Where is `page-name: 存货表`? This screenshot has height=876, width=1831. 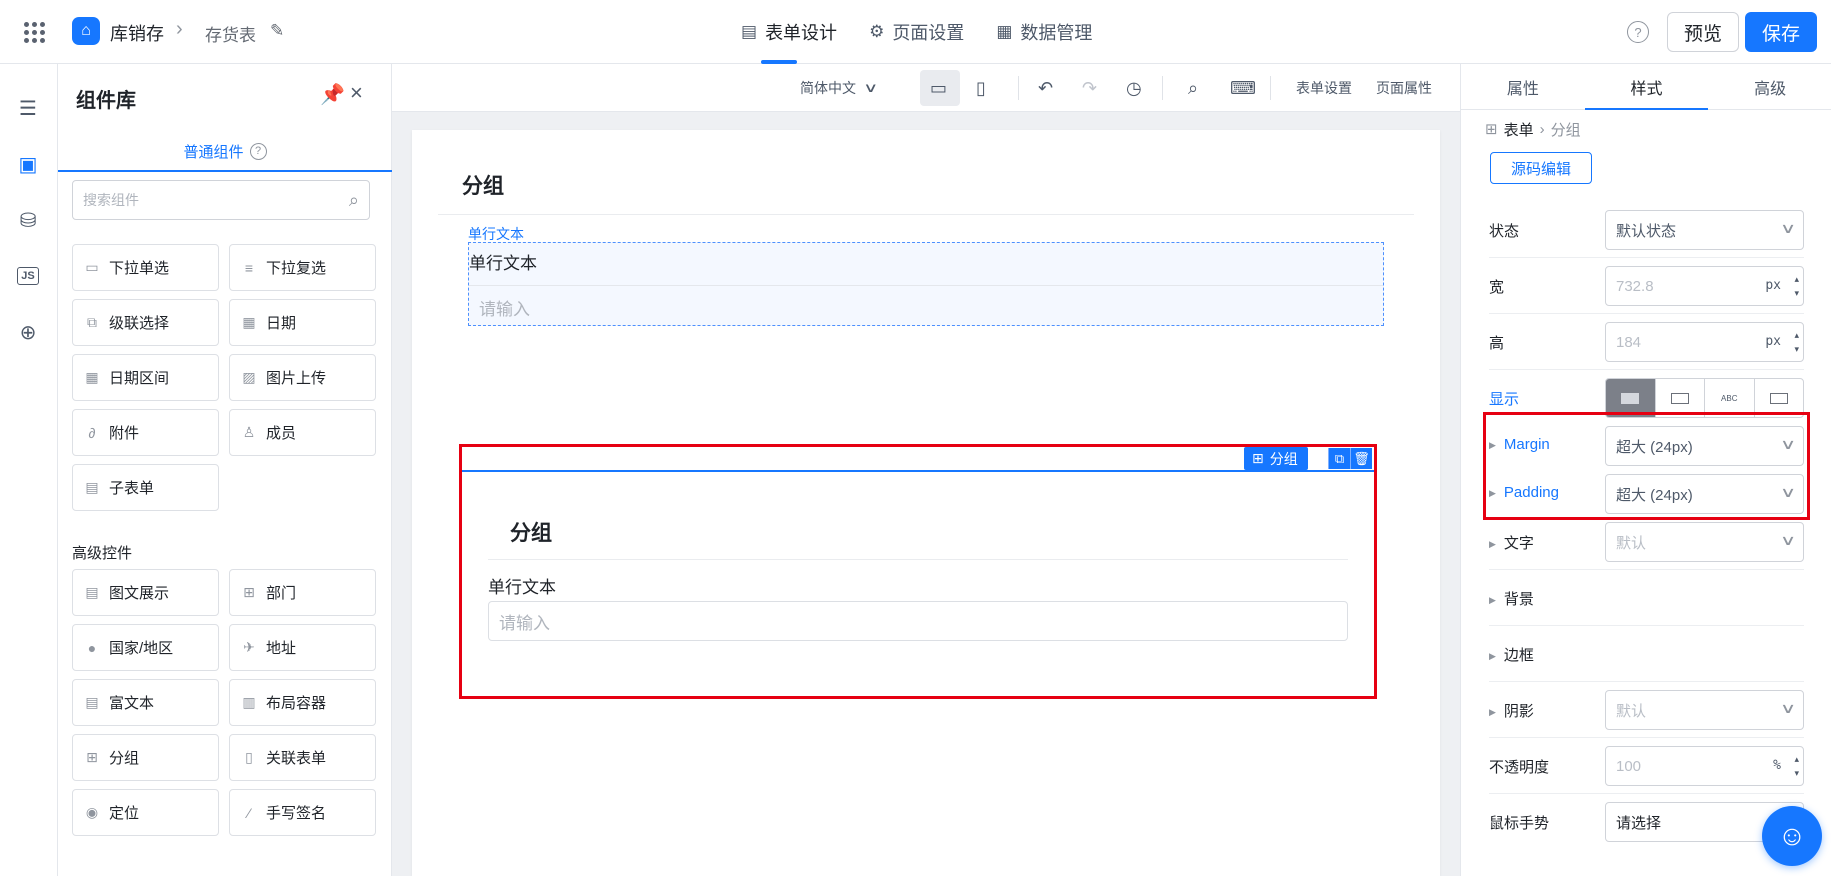 page-name: 存货表 is located at coordinates (230, 33).